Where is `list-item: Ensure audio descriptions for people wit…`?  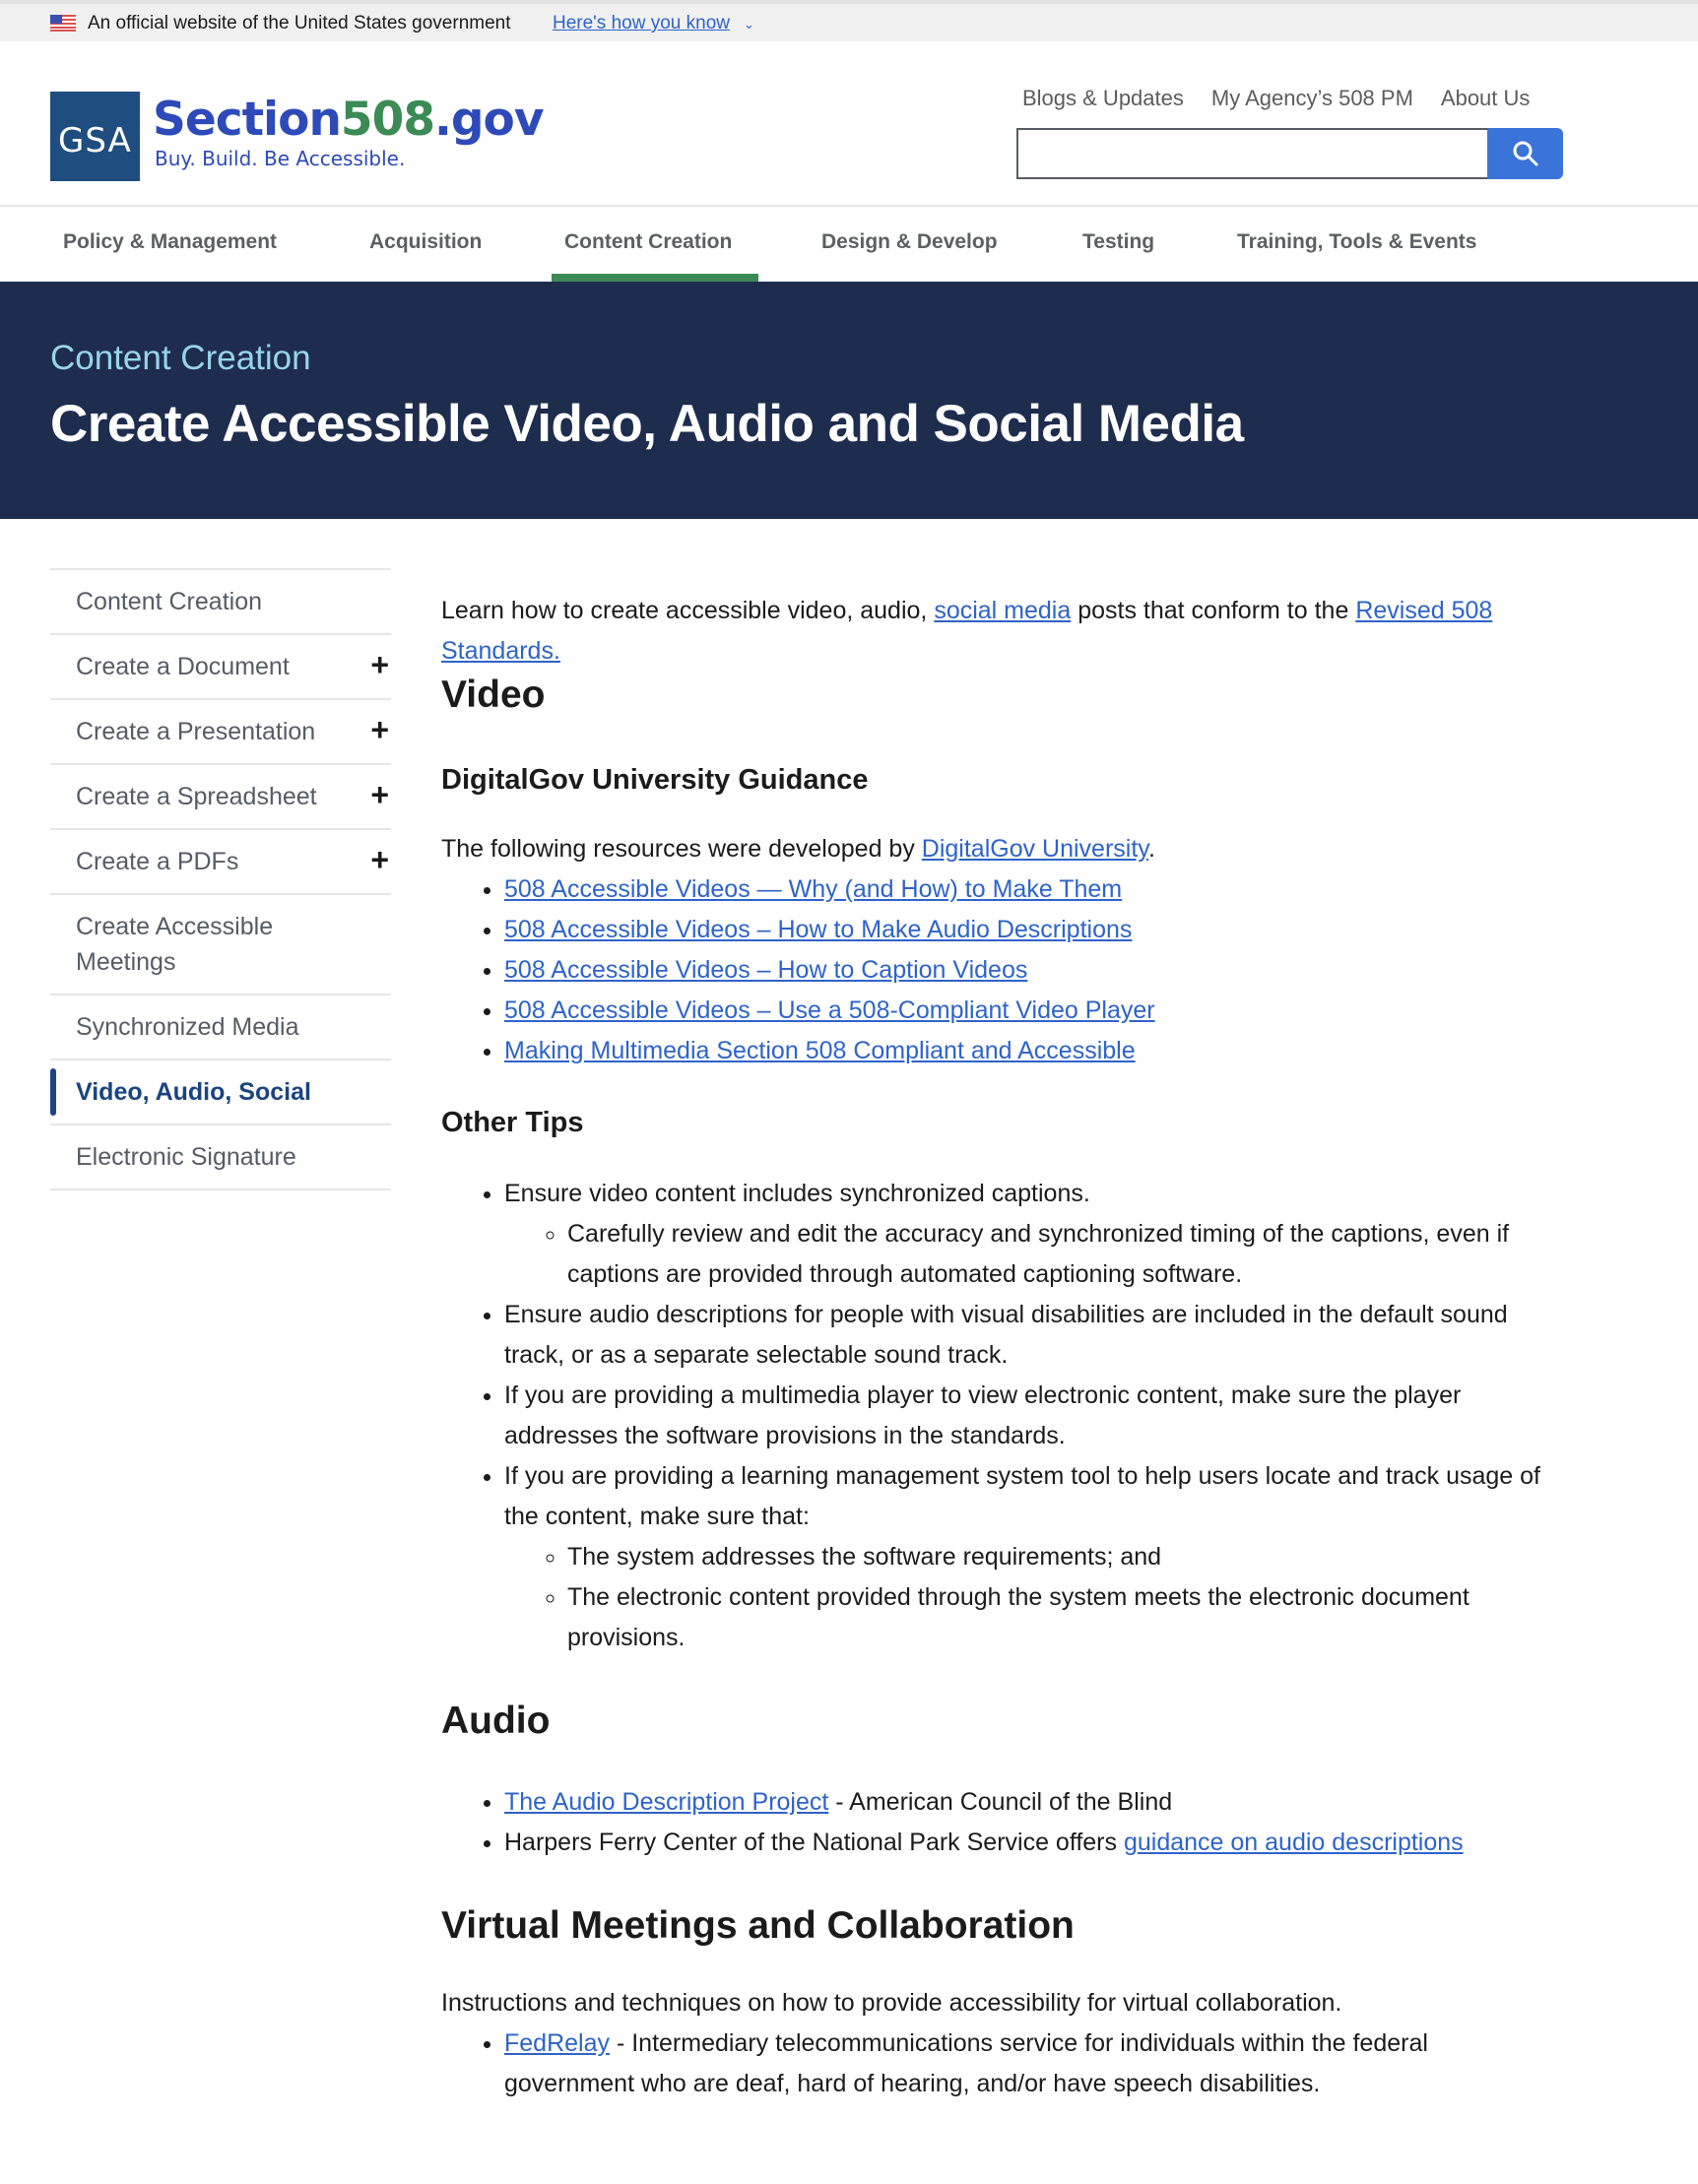
list-item: Ensure audio descriptions for people wit… is located at coordinates (1034, 1335).